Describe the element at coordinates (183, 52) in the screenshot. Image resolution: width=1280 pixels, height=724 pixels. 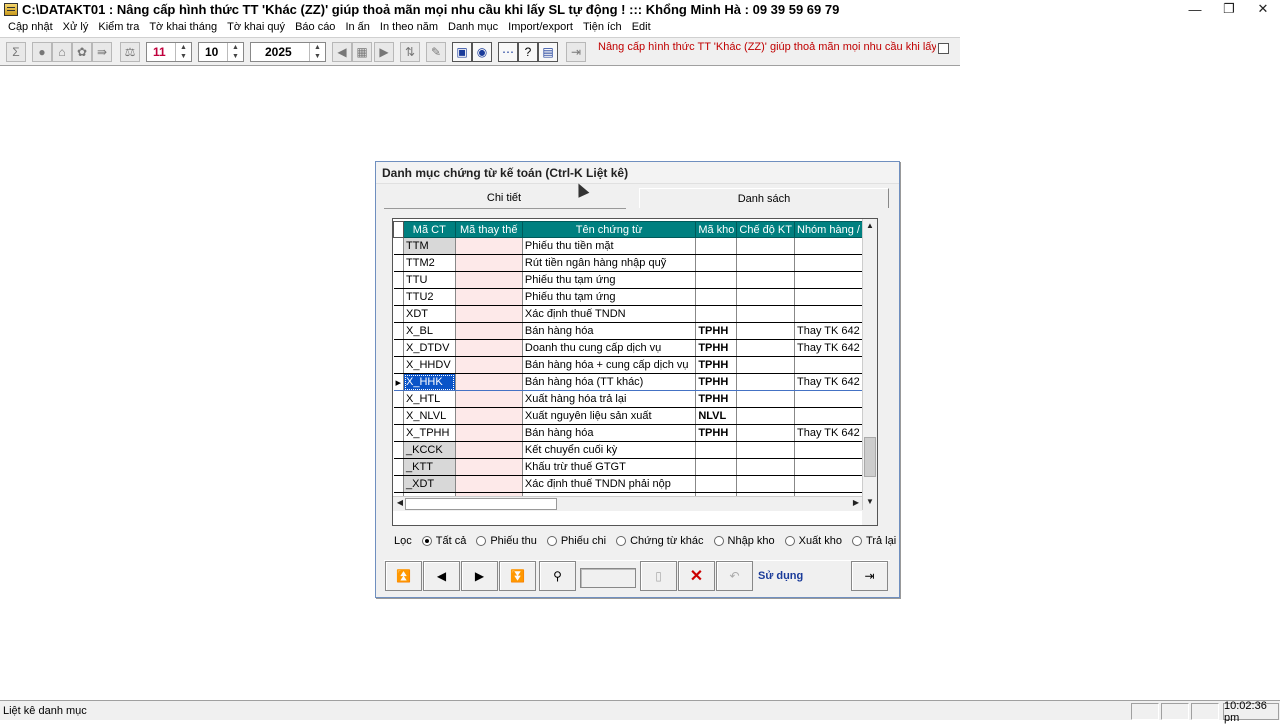
I see `day-spin-arrows-icon: ▲ ▼` at that location.